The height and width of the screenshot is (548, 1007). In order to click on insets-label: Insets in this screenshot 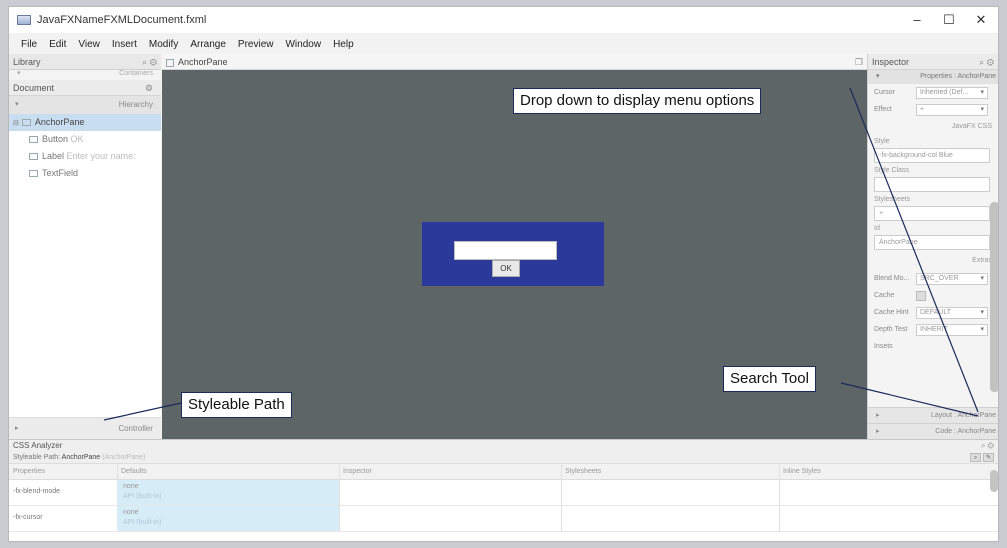, I will do `click(883, 346)`.